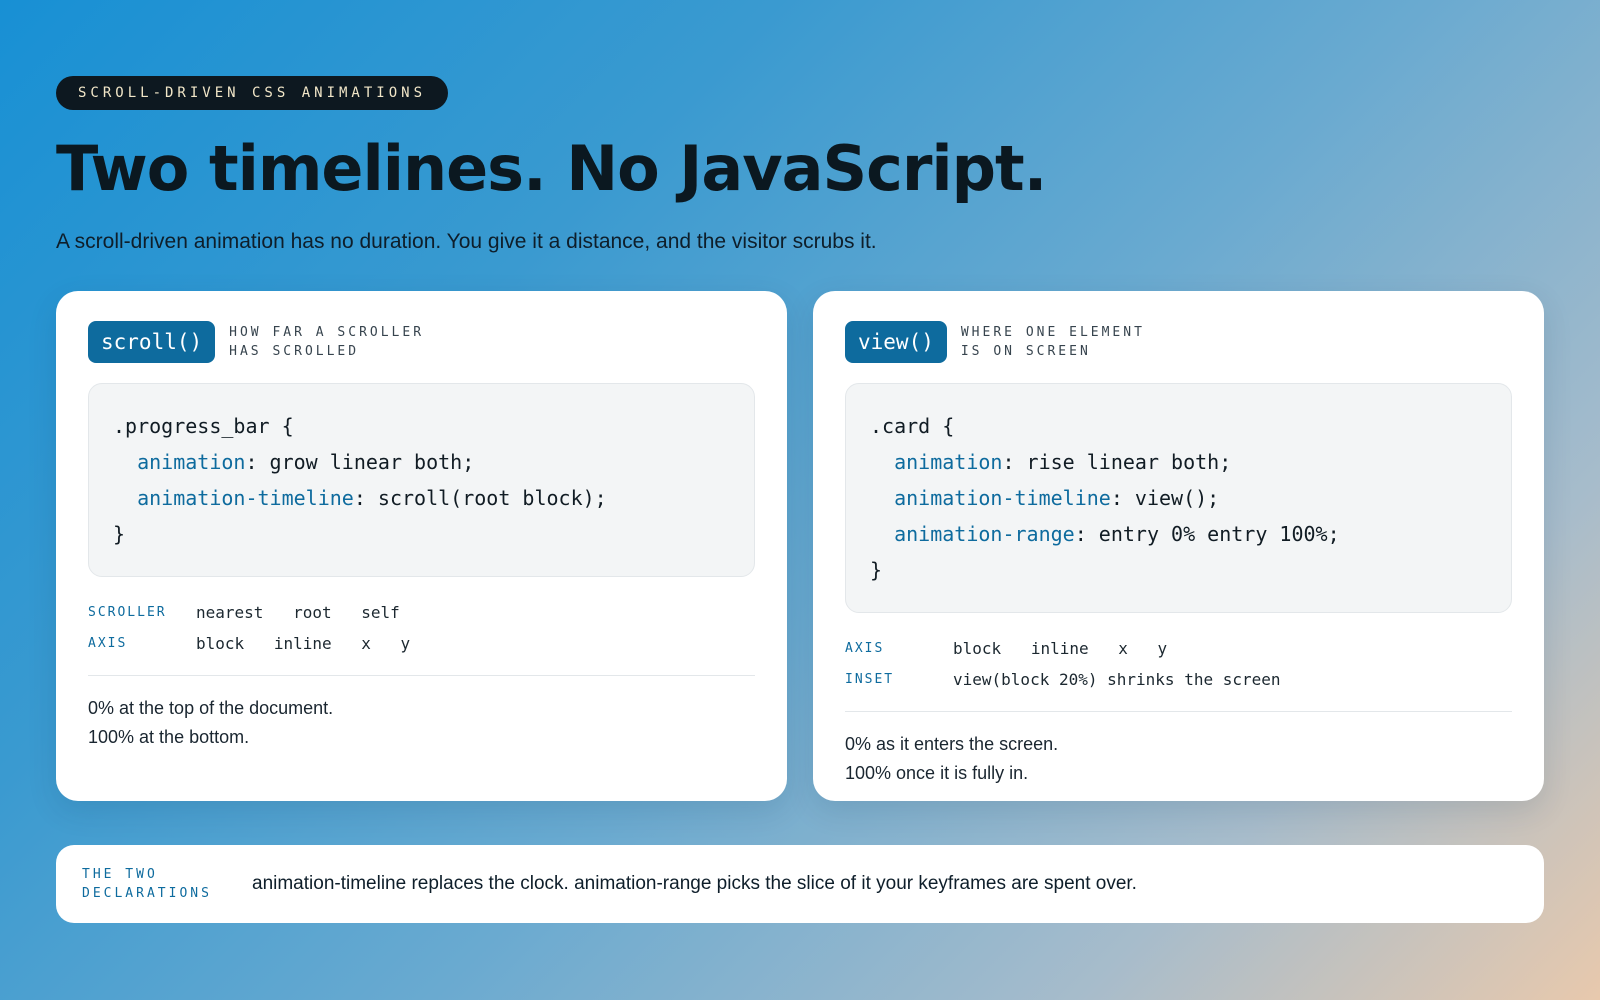  Describe the element at coordinates (1053, 342) in the screenshot. I see `card-description: WHERE ONE ELEMENT IS ON SCREEN` at that location.